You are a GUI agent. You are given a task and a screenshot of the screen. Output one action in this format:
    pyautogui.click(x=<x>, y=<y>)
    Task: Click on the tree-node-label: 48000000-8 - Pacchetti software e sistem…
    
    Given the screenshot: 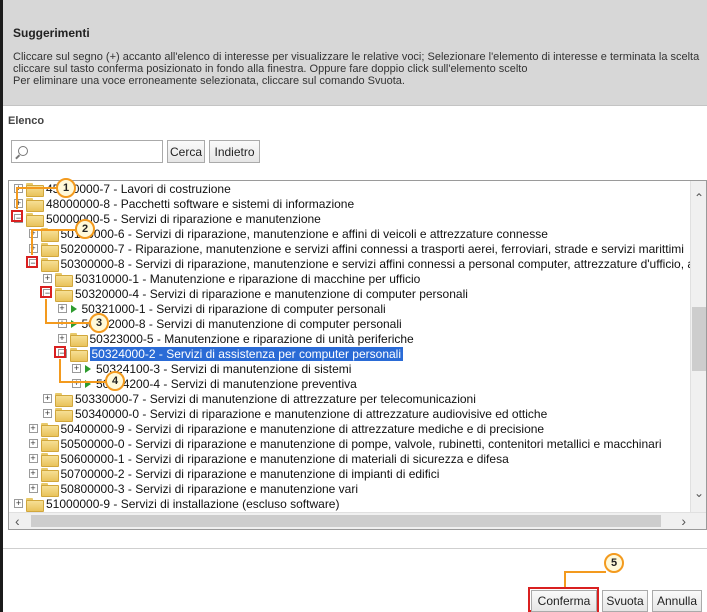 What is the action you would take?
    pyautogui.click(x=200, y=204)
    